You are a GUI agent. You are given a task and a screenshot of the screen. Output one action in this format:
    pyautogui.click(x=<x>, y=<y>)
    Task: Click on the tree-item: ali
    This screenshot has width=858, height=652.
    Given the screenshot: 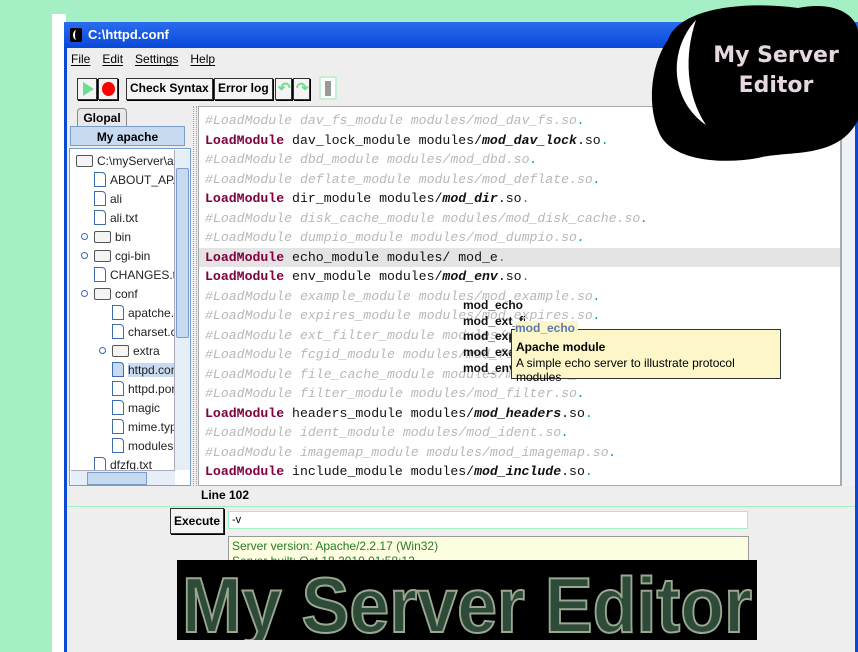 What is the action you would take?
    pyautogui.click(x=108, y=198)
    